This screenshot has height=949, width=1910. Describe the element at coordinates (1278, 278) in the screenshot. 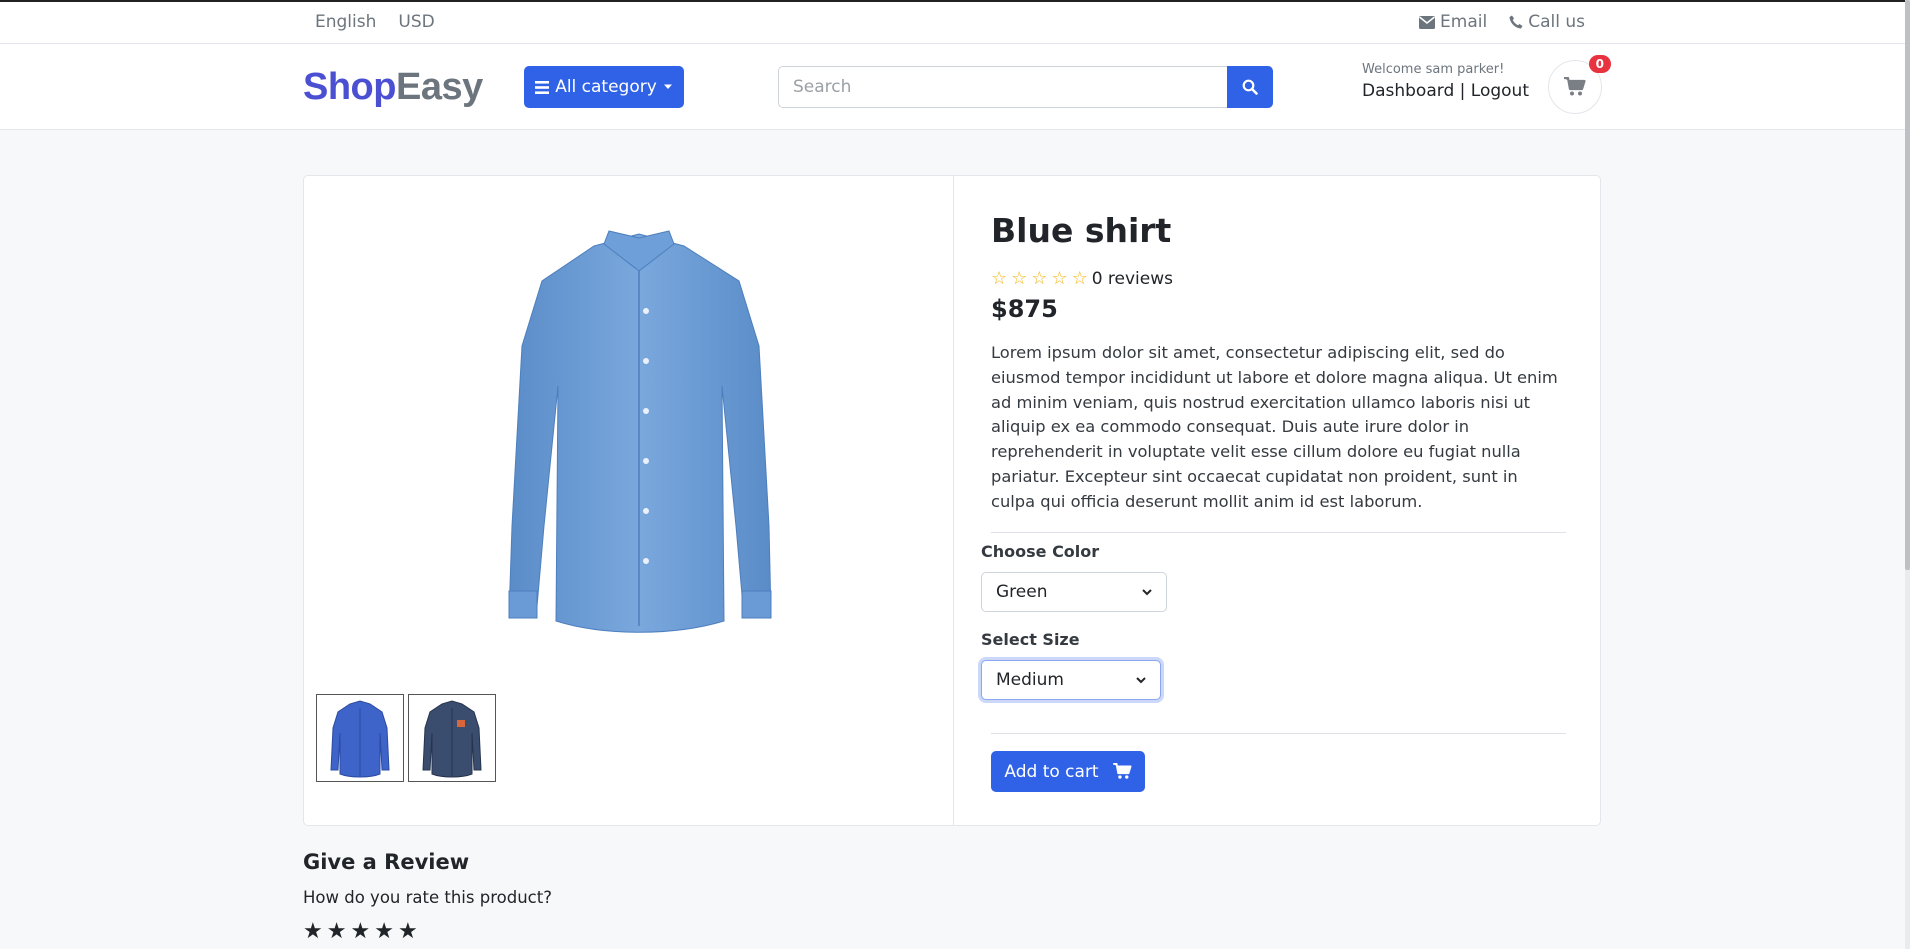

I see `product-rating: ☆ ☆ ☆ ☆ ☆ 0 reviews` at that location.